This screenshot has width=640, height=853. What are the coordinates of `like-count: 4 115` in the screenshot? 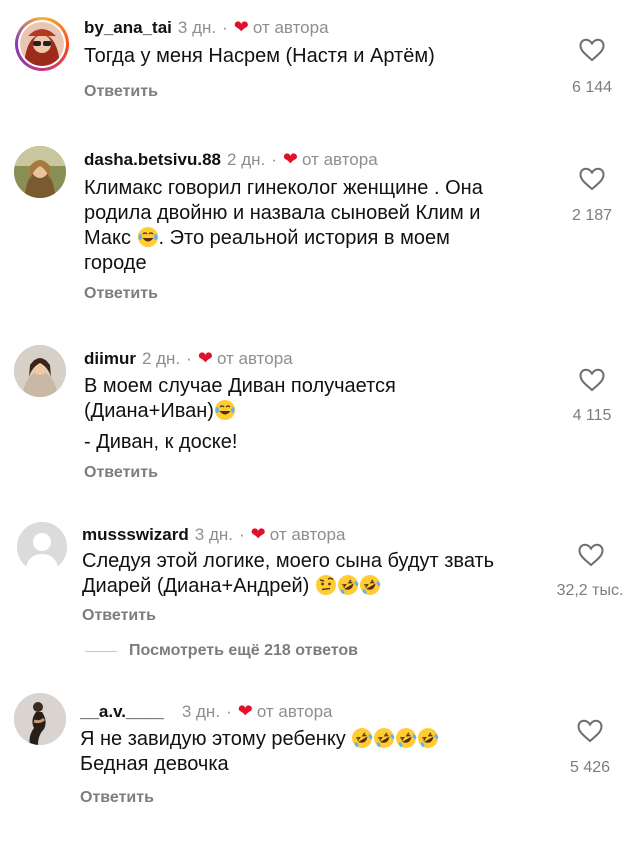 It's located at (592, 415).